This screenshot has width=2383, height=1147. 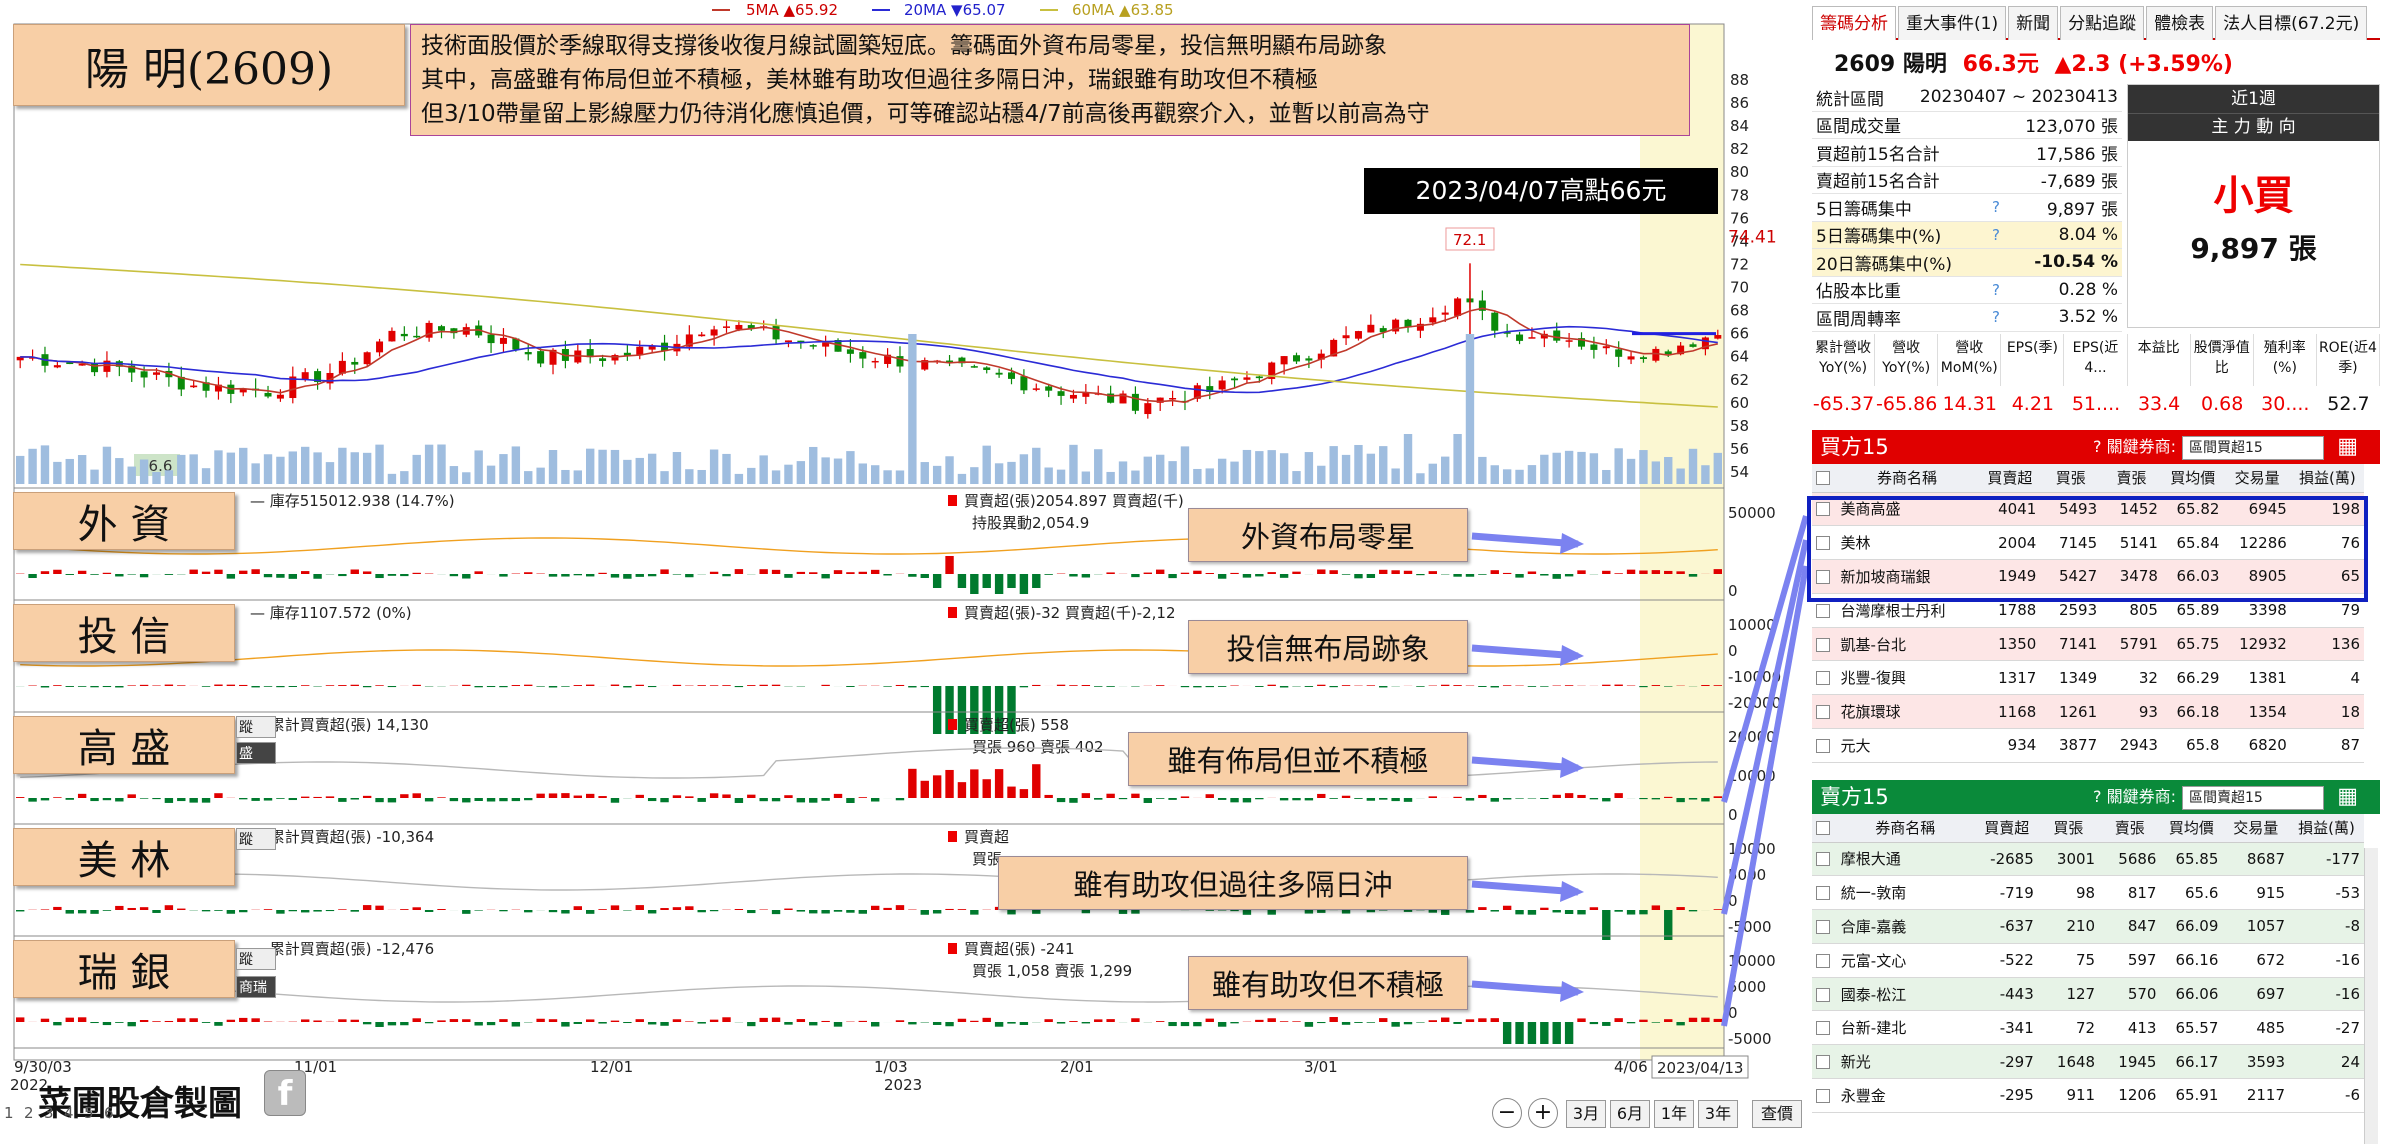 I want to click on page-tab: 1, so click(x=9, y=1113).